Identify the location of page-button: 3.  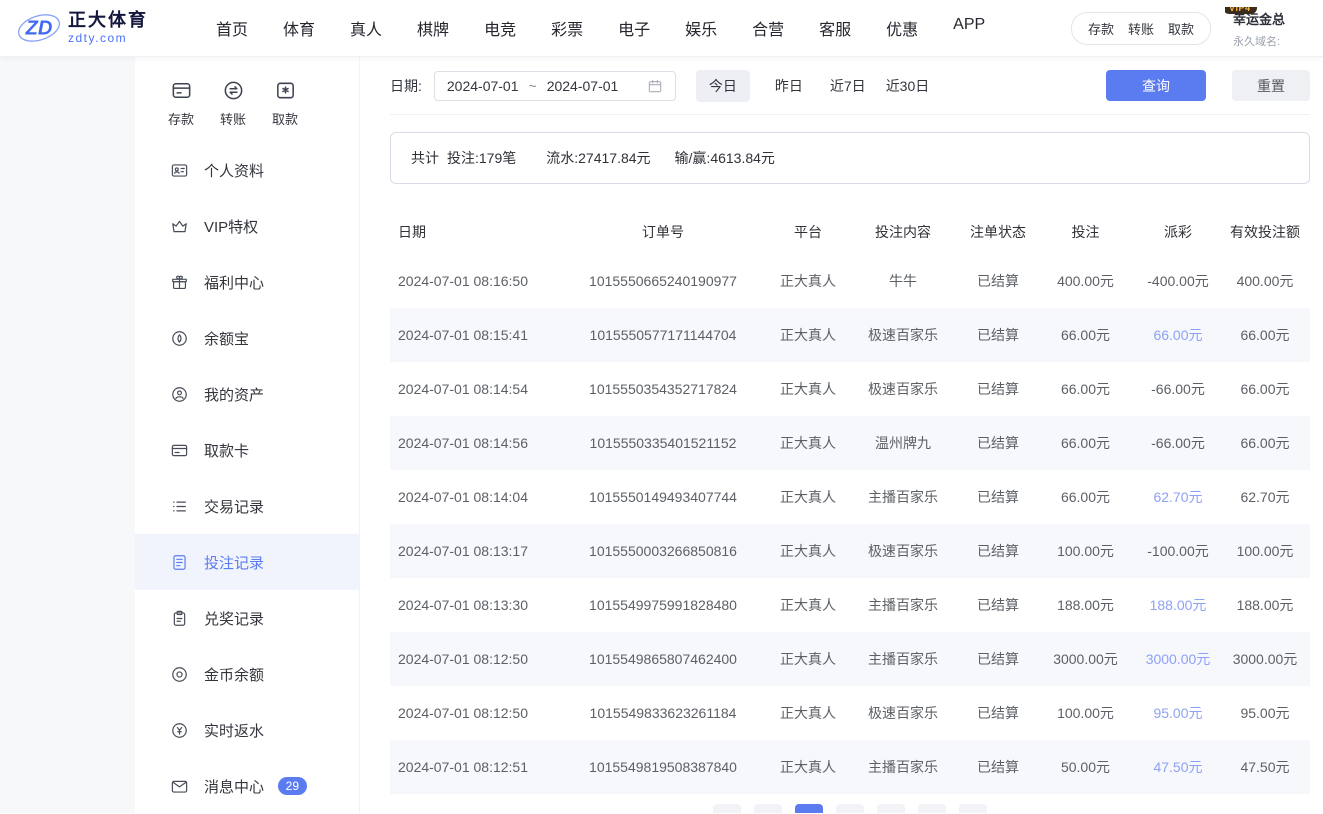
(850, 808).